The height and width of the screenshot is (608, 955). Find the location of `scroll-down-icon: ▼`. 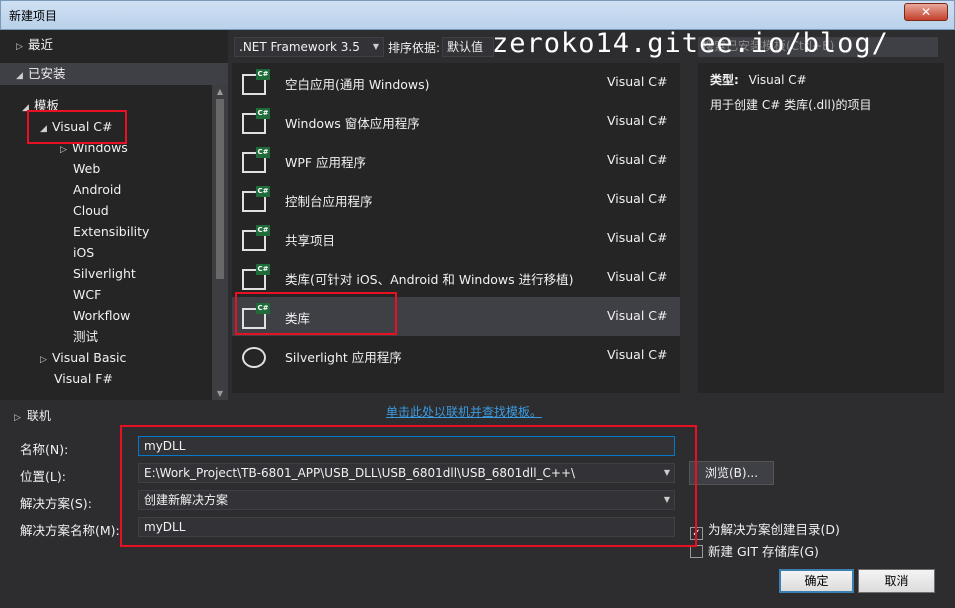

scroll-down-icon: ▼ is located at coordinates (220, 393).